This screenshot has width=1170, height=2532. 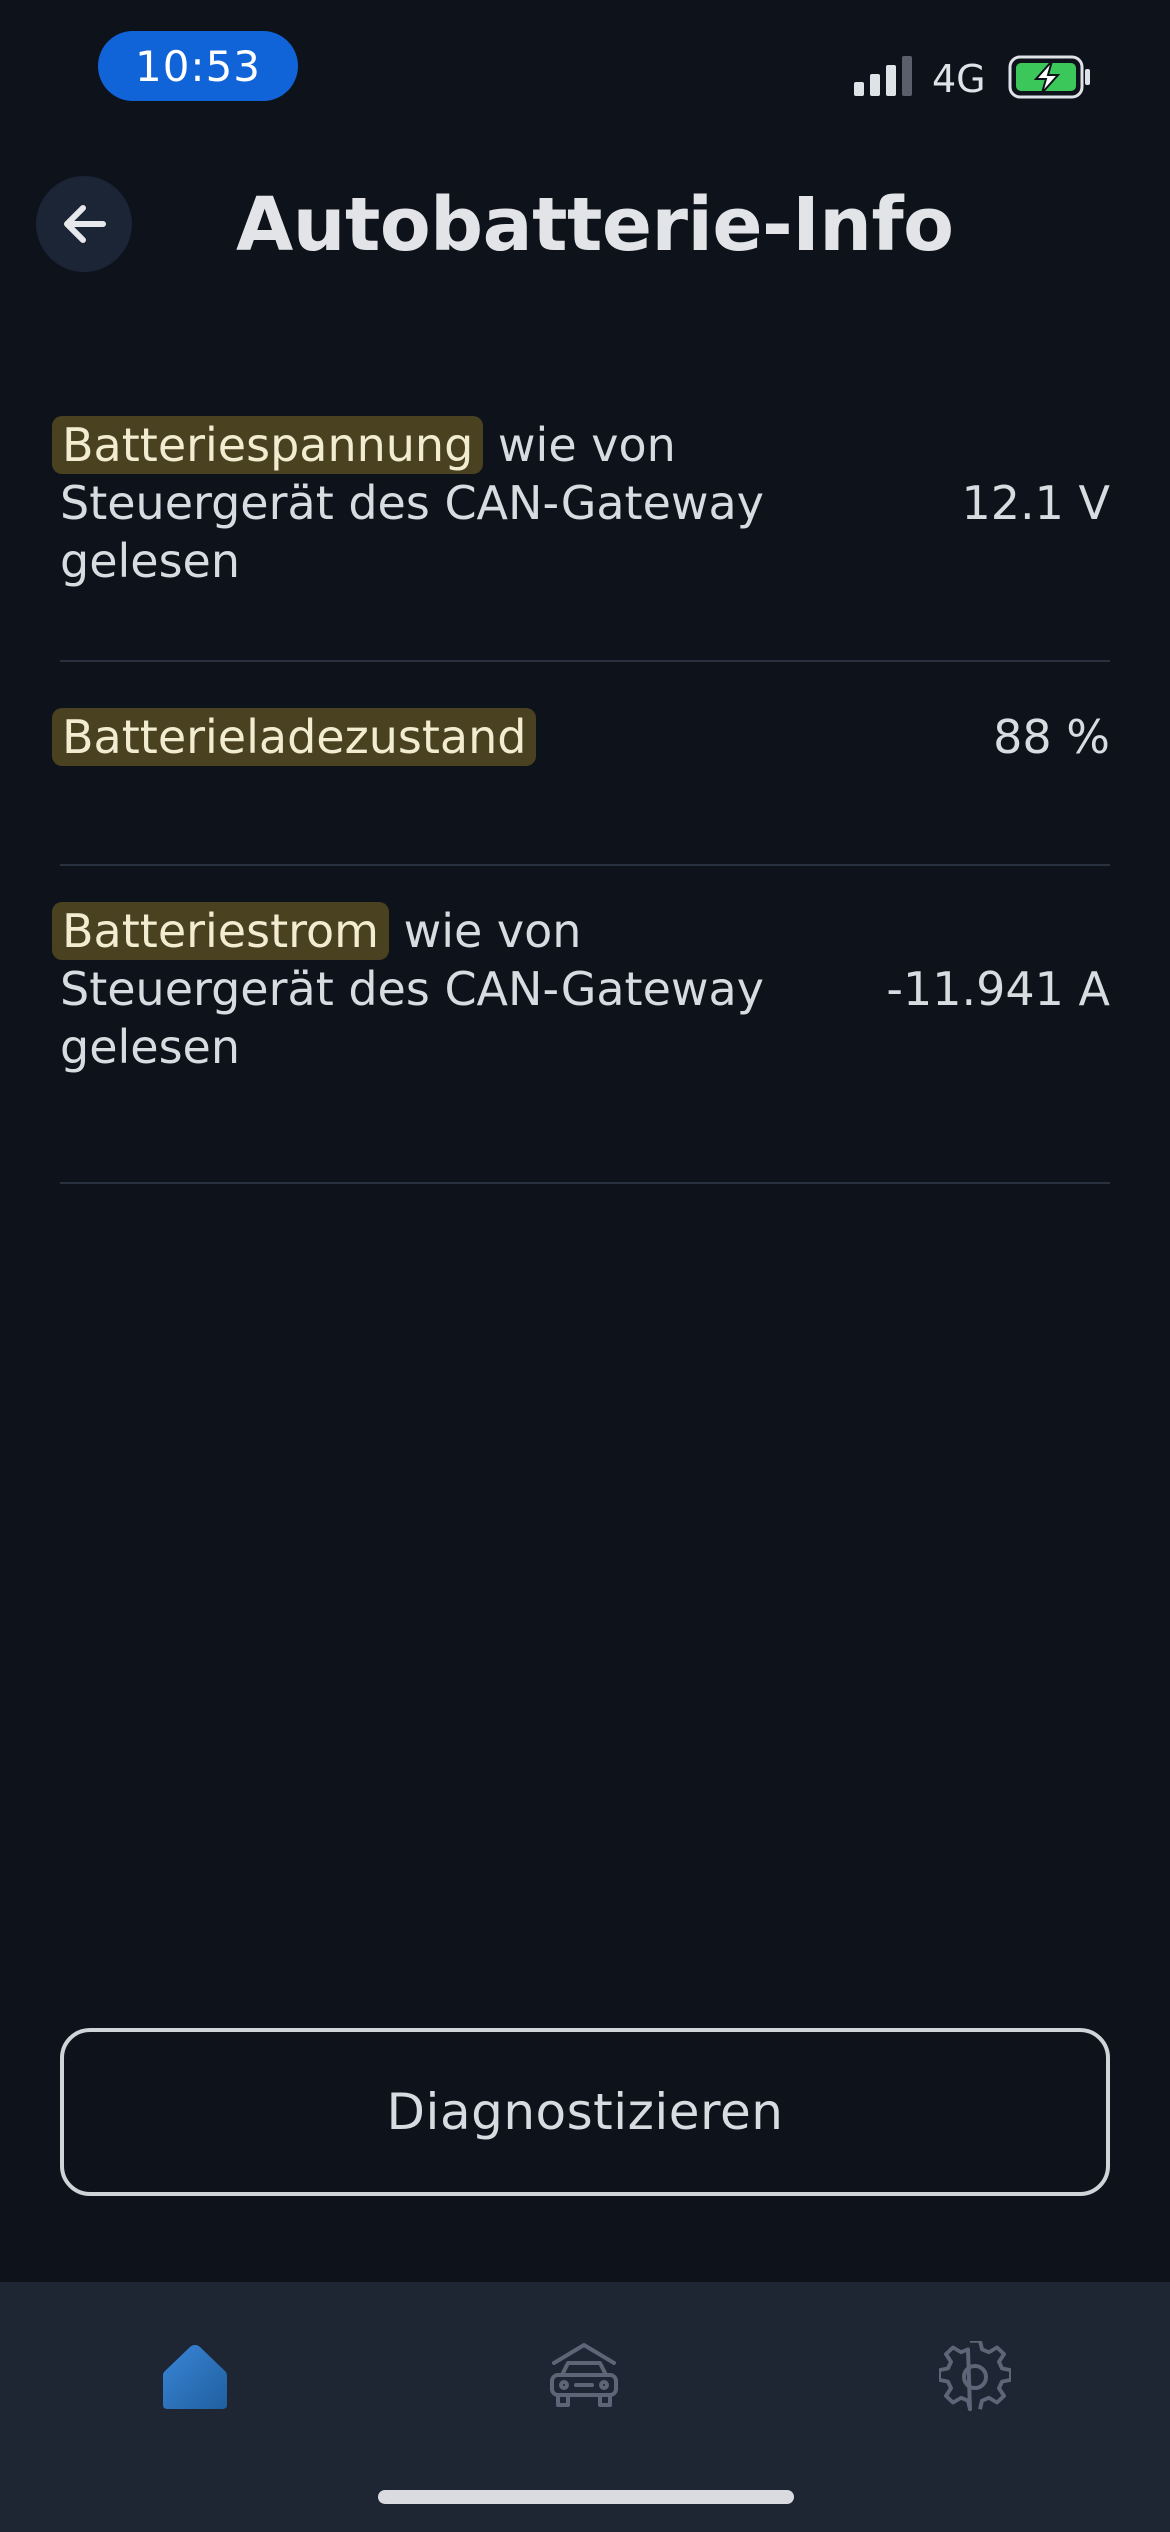 I want to click on car-icon, so click(x=584, y=2375).